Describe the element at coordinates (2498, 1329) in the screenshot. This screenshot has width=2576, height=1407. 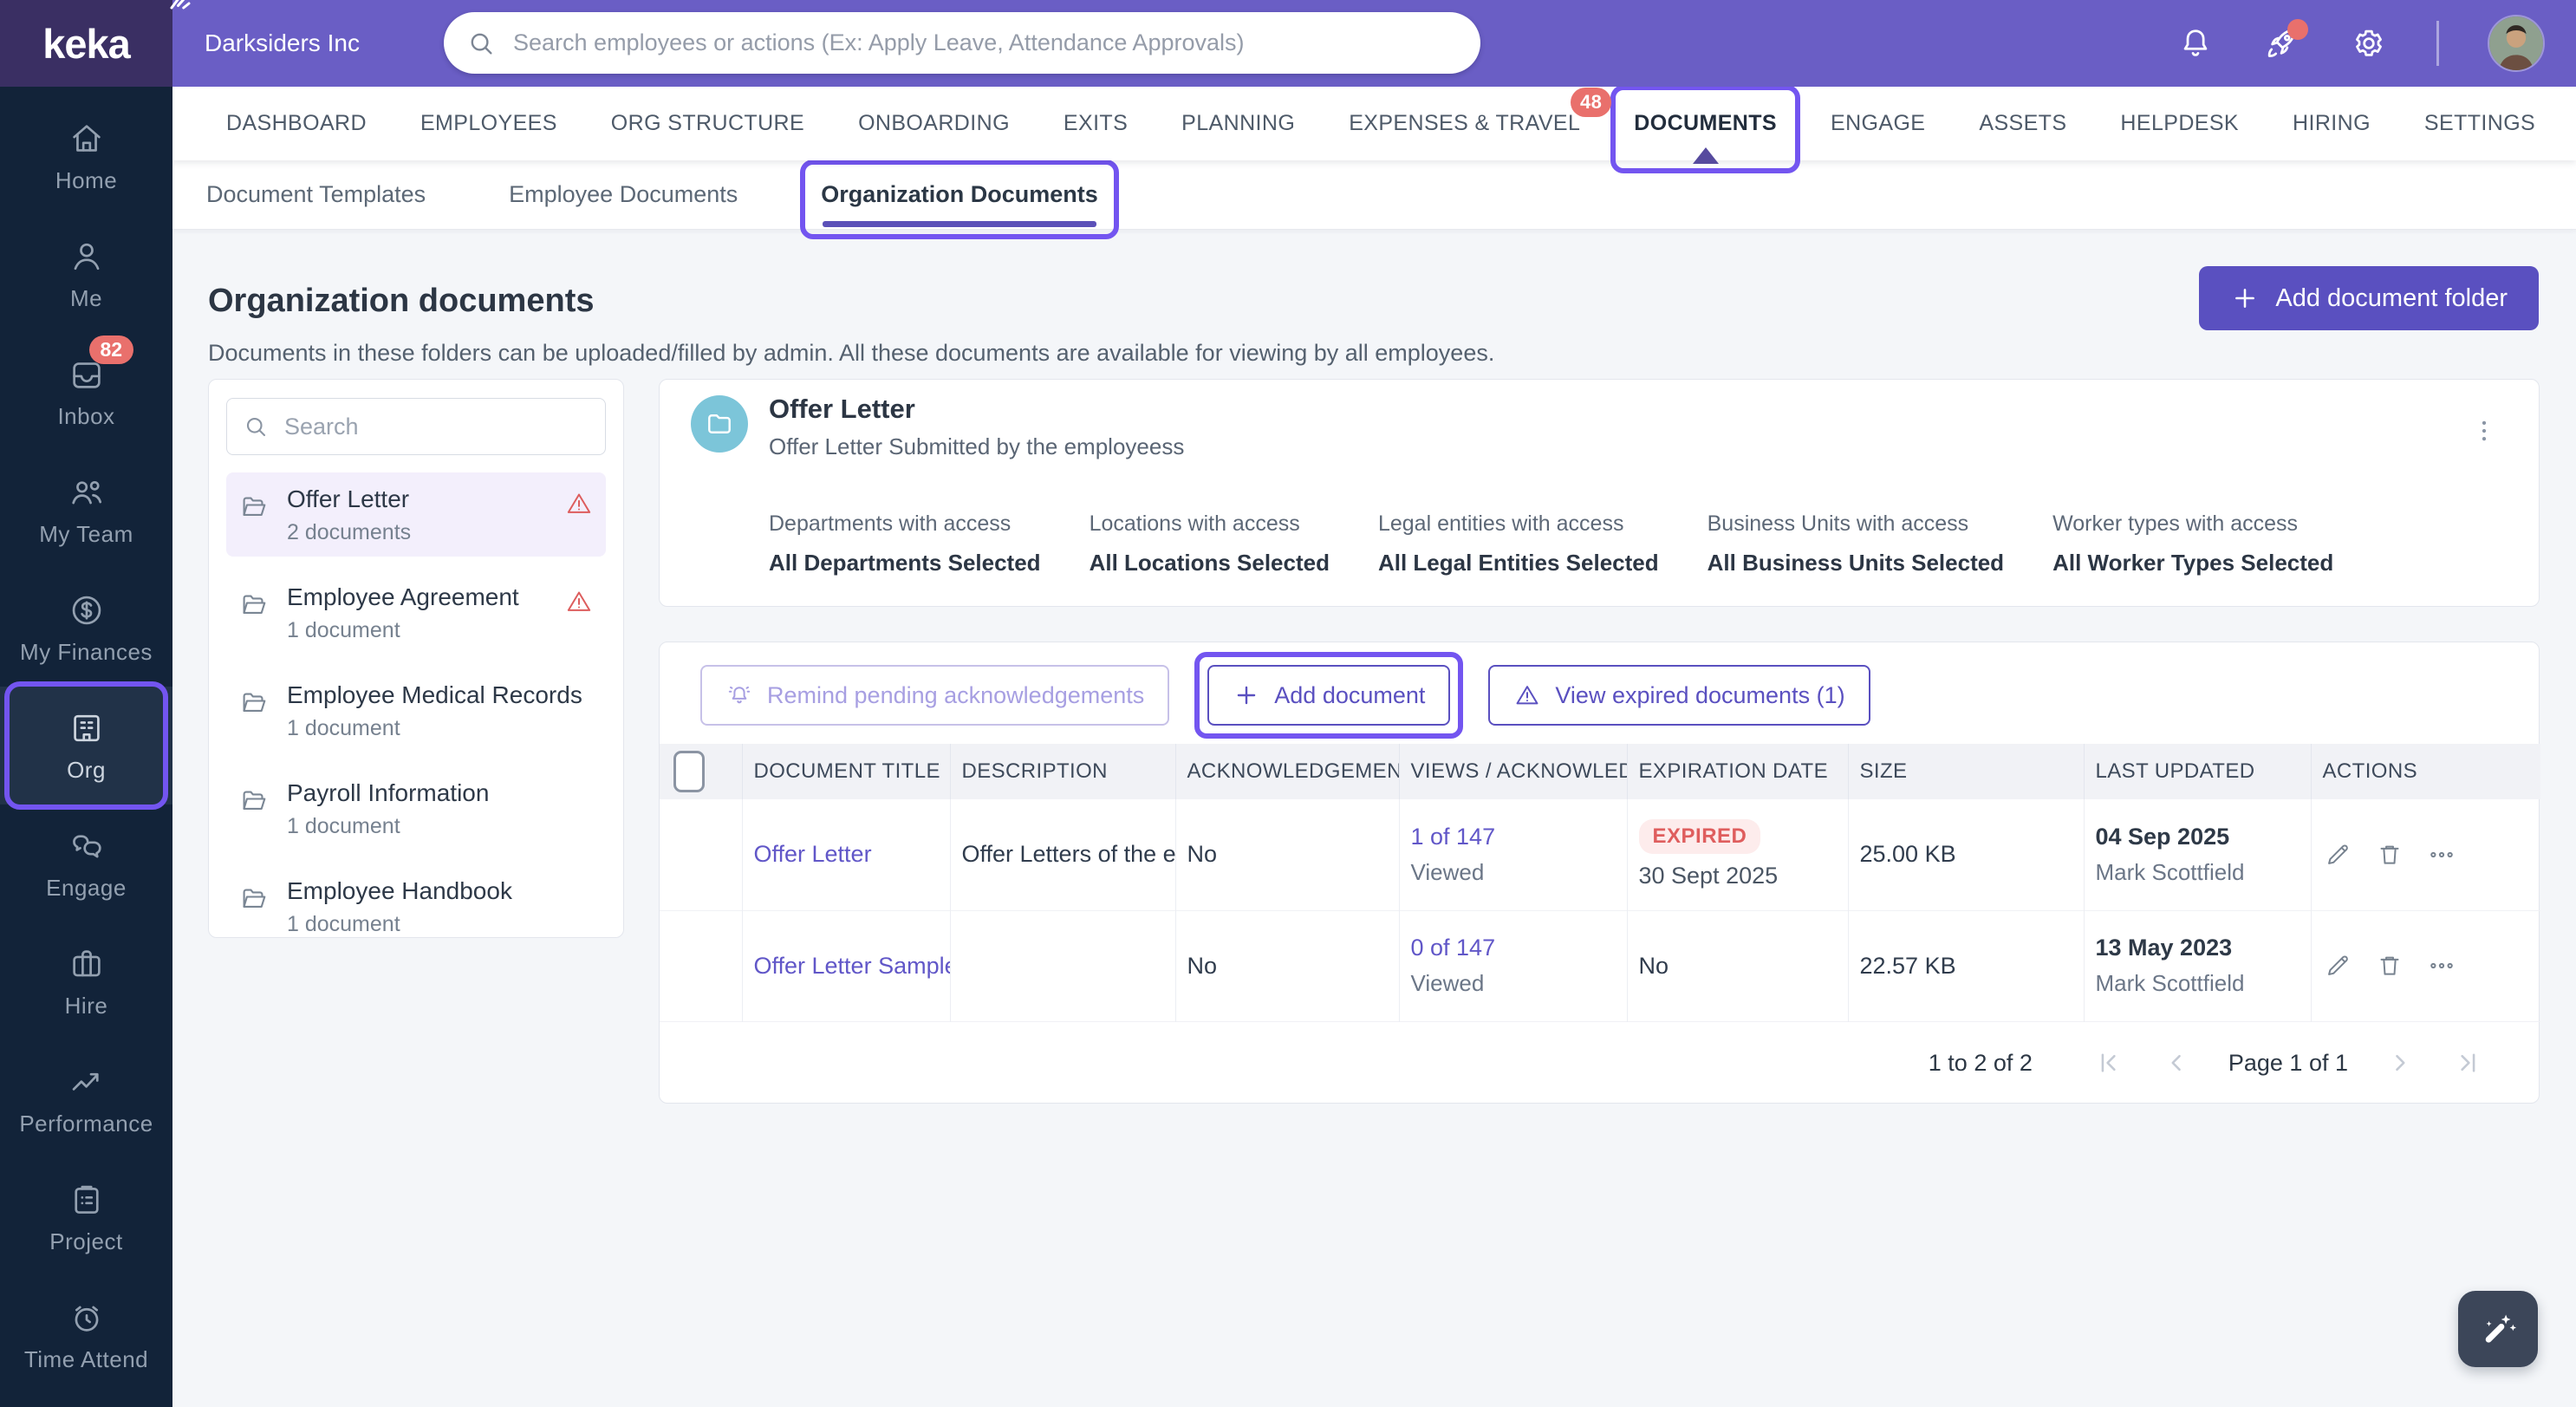
I see `ai-assistant-wand-button` at that location.